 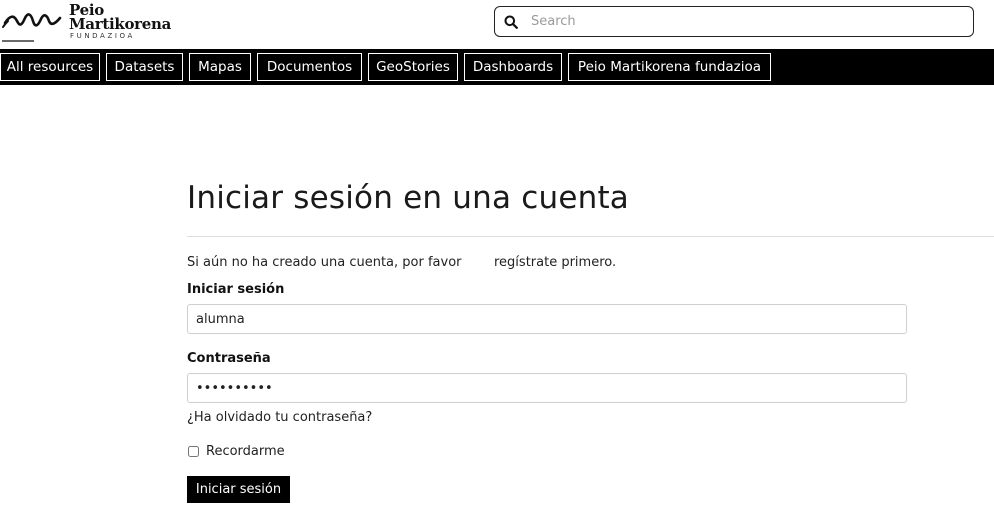 I want to click on nav-item-documentos: Documentos, so click(x=309, y=67).